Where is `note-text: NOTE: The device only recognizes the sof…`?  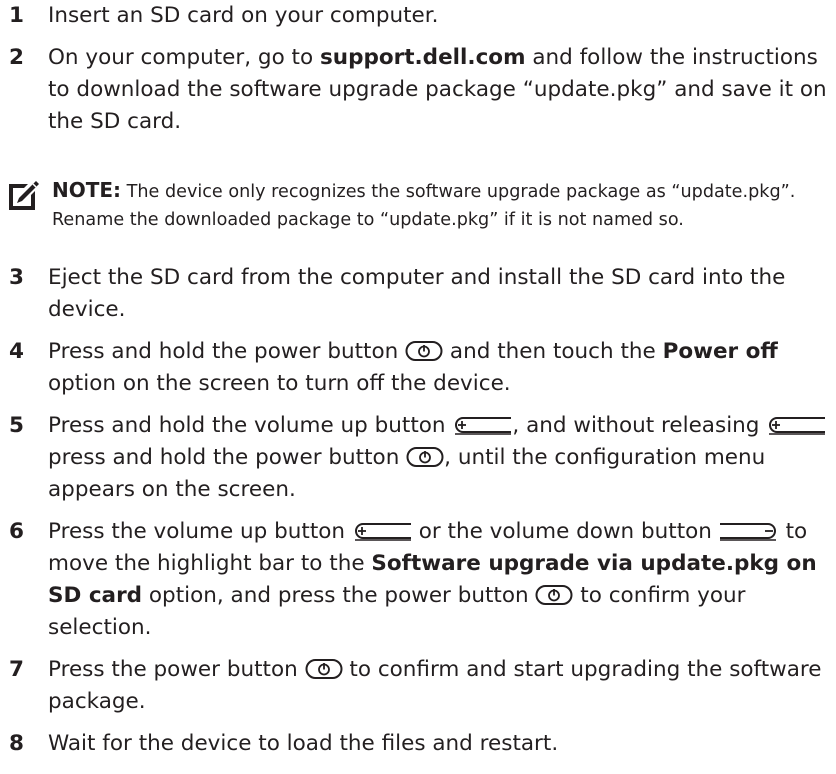 note-text: NOTE: The device only recognizes the sof… is located at coordinates (424, 204).